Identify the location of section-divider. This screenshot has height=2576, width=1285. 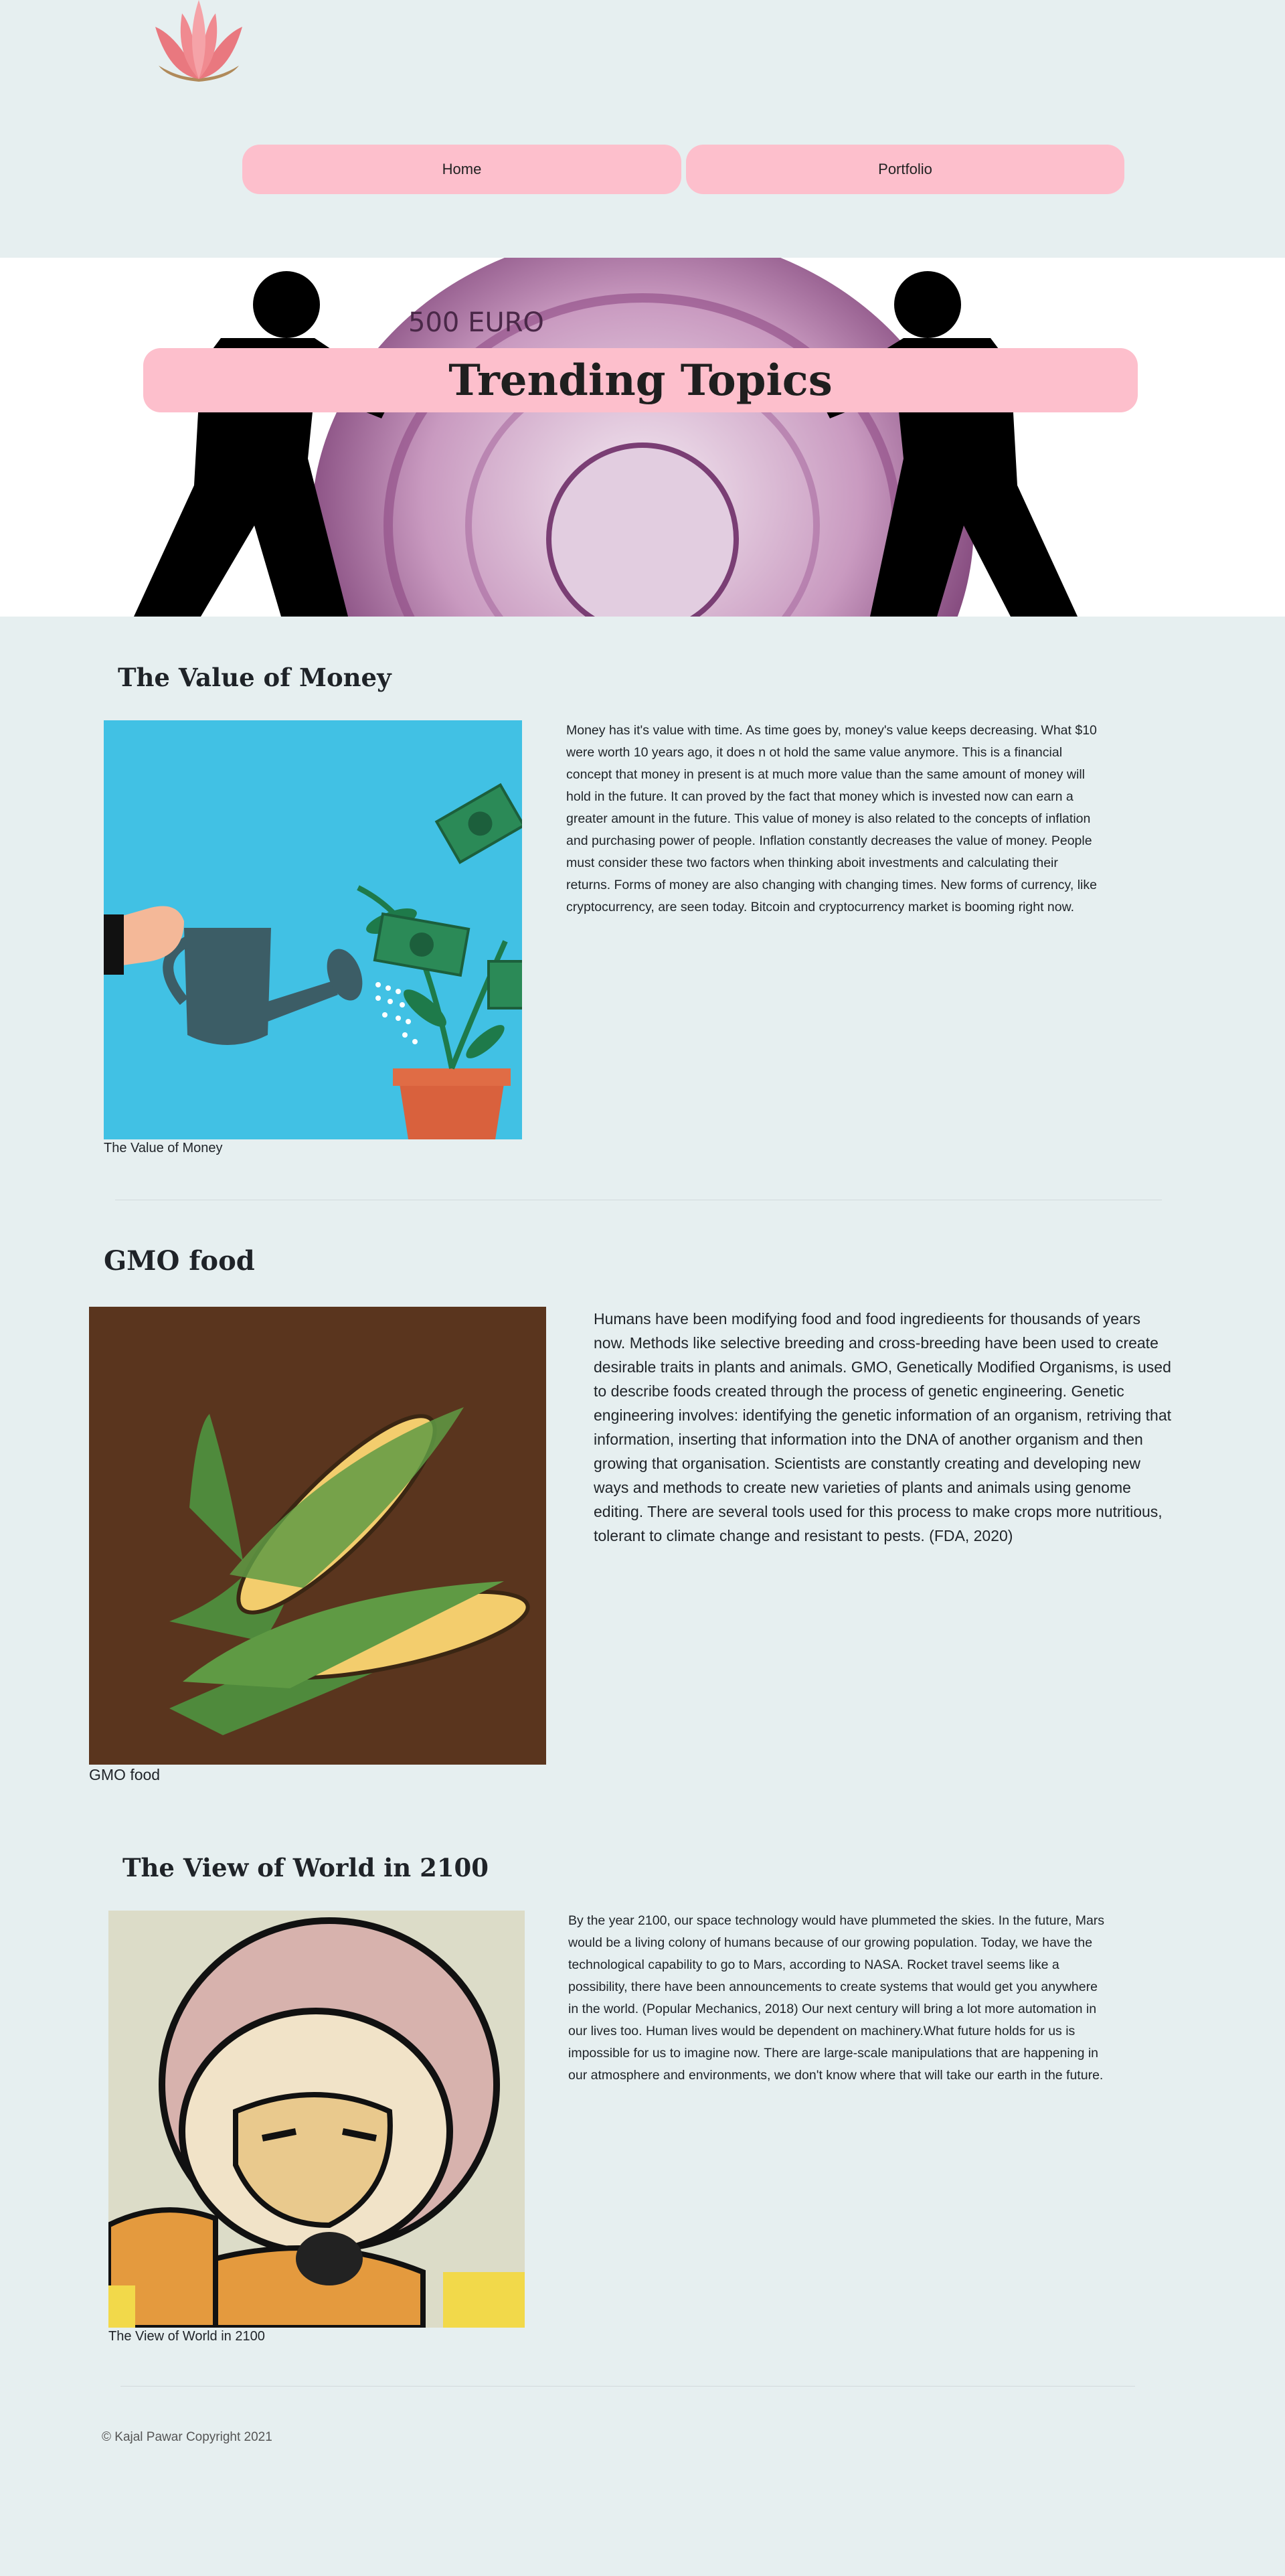
(627, 2387).